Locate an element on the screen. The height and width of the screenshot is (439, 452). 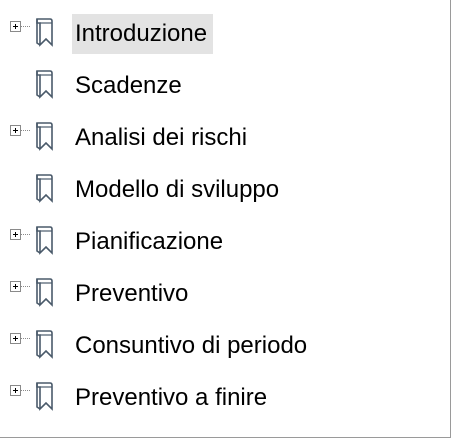
tree-item-pianificazione: Pianificazione is located at coordinates (220, 242).